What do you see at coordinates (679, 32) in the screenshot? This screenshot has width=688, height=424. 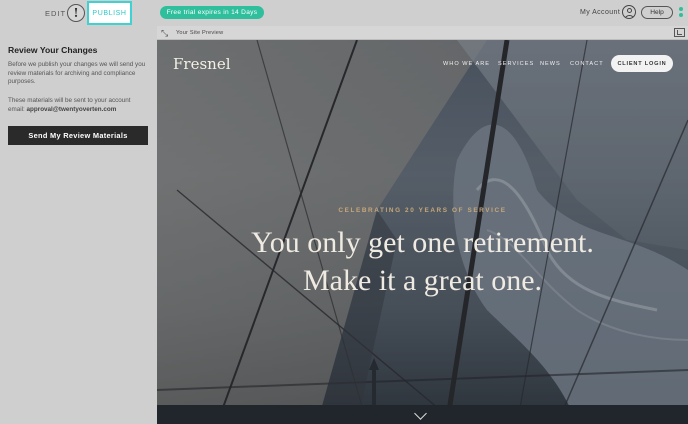 I see `expand-icon` at bounding box center [679, 32].